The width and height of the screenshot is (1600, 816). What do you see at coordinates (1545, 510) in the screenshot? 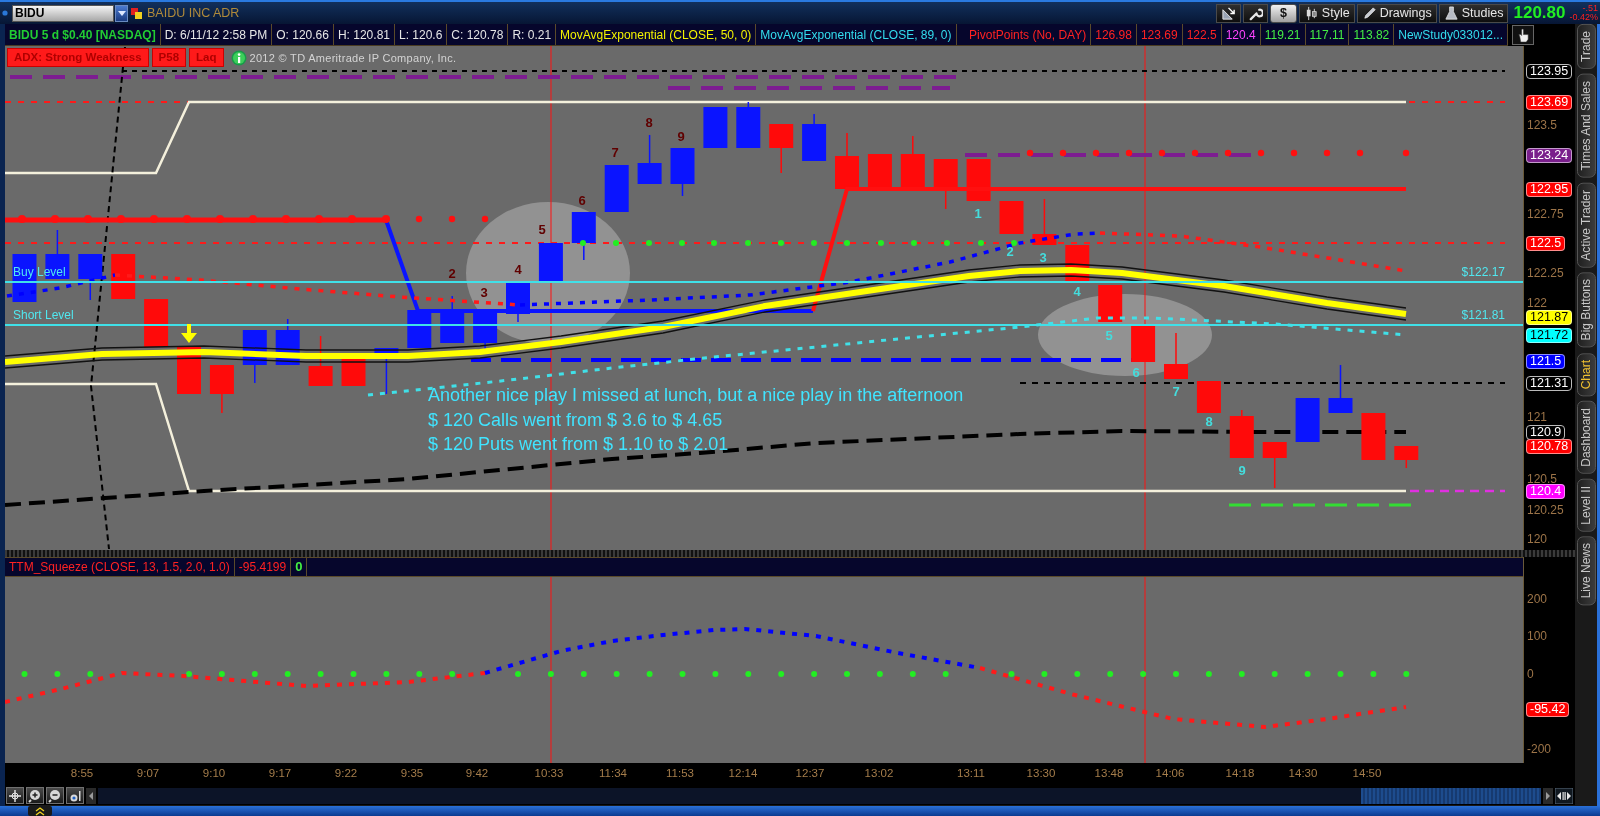
I see `axis-label: 120.25` at bounding box center [1545, 510].